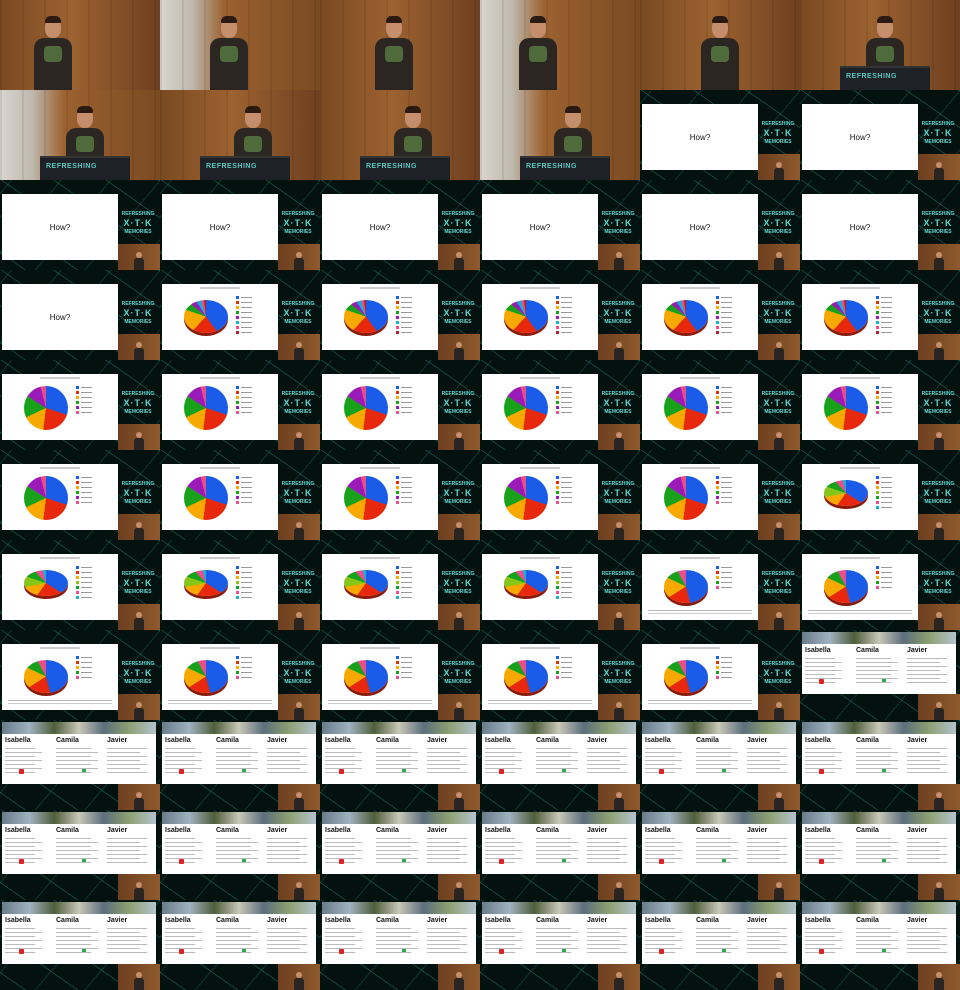 The height and width of the screenshot is (990, 960). What do you see at coordinates (131, 758) in the screenshot?
I see `name-column: Javier` at bounding box center [131, 758].